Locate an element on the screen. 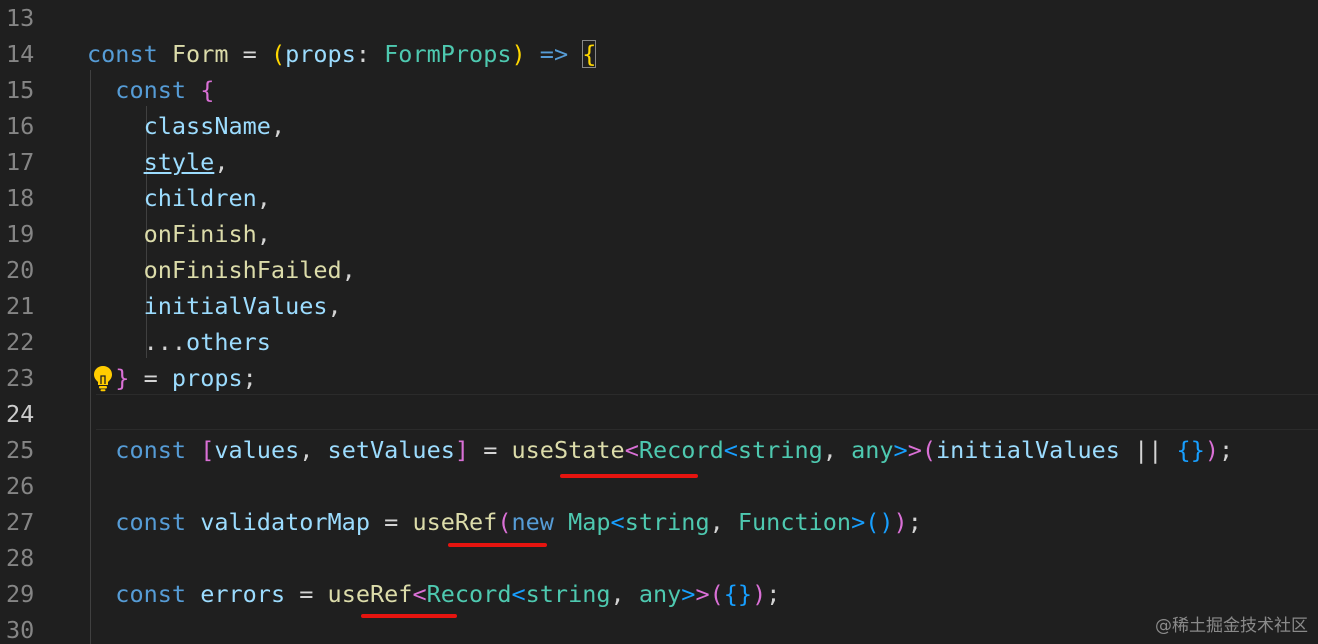 The height and width of the screenshot is (644, 1318). punctuation: : is located at coordinates (370, 54).